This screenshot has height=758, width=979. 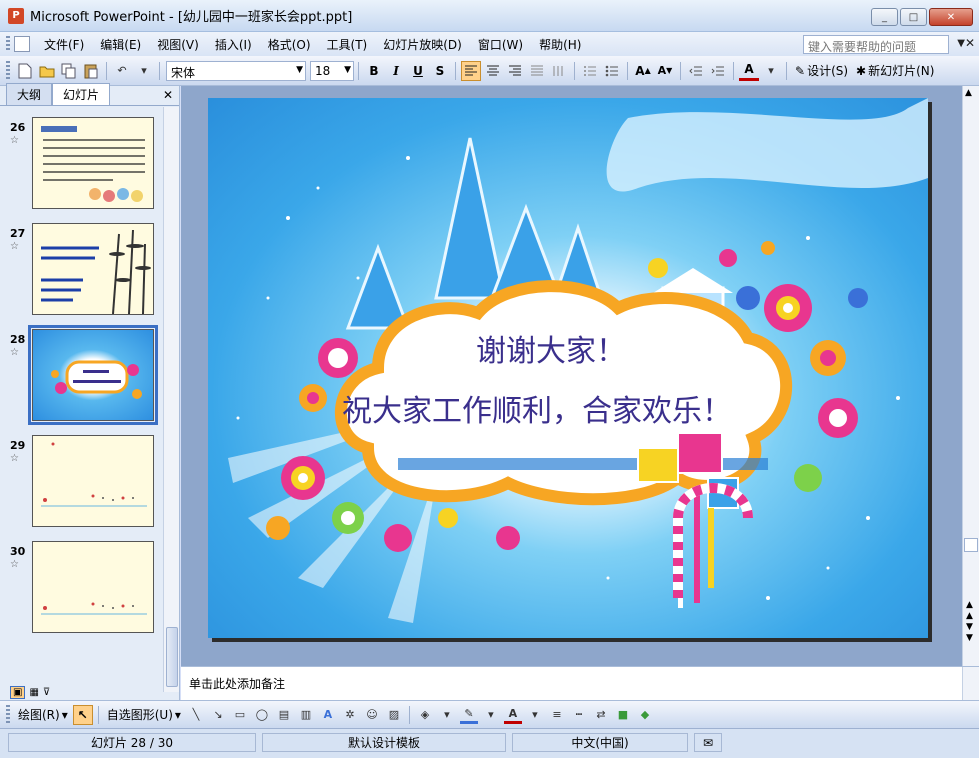 What do you see at coordinates (645, 715) in the screenshot?
I see `3d-style-icon: ◆` at bounding box center [645, 715].